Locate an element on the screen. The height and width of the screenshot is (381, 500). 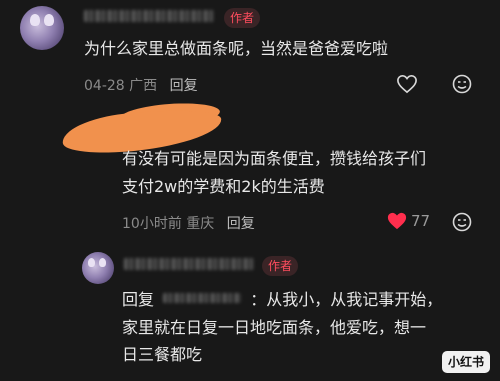
reply-prefix: 回复 is located at coordinates (138, 299).